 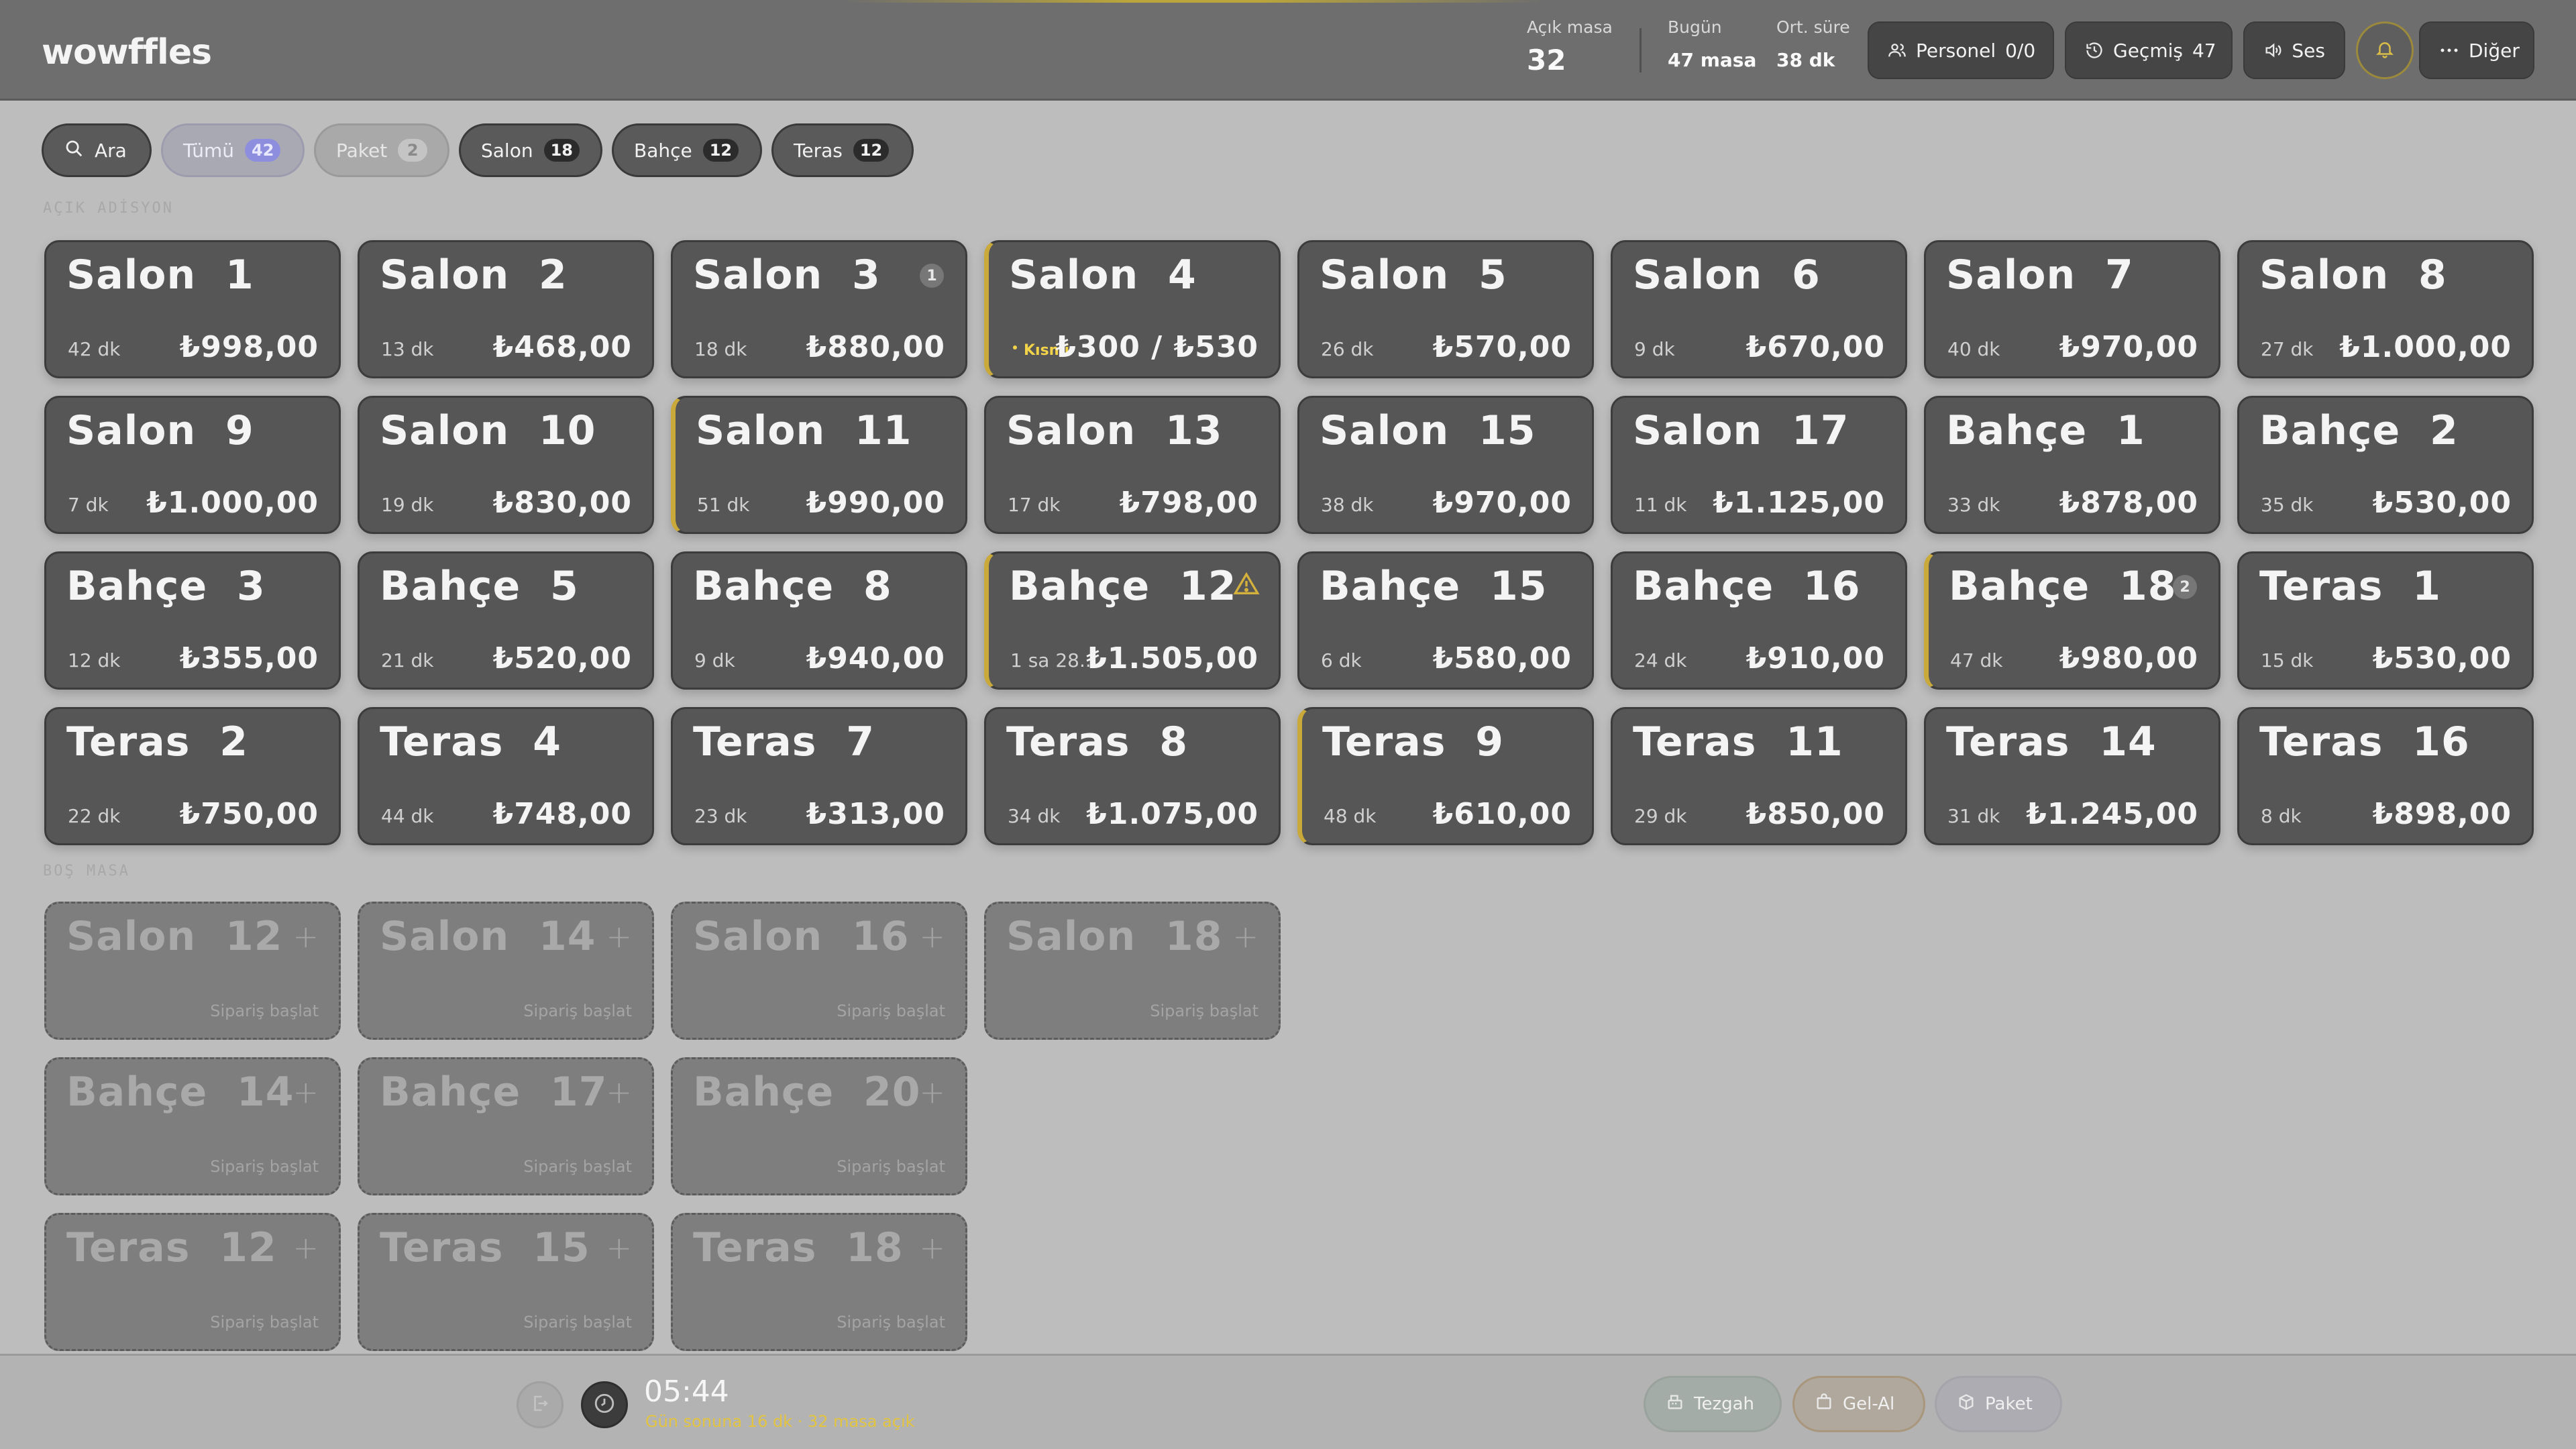 What do you see at coordinates (2072, 776) in the screenshot?
I see `table-card: Teras 14 31 dk ₺1.245,00` at bounding box center [2072, 776].